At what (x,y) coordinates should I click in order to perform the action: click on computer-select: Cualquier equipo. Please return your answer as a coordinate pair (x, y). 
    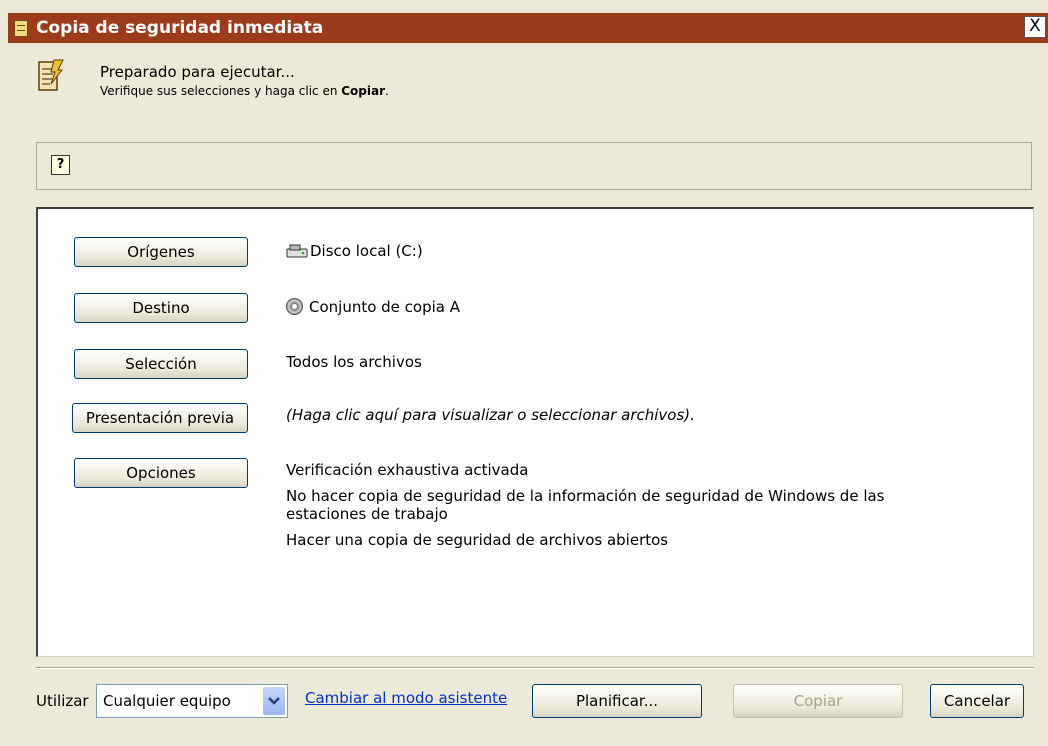
    Looking at the image, I should click on (192, 701).